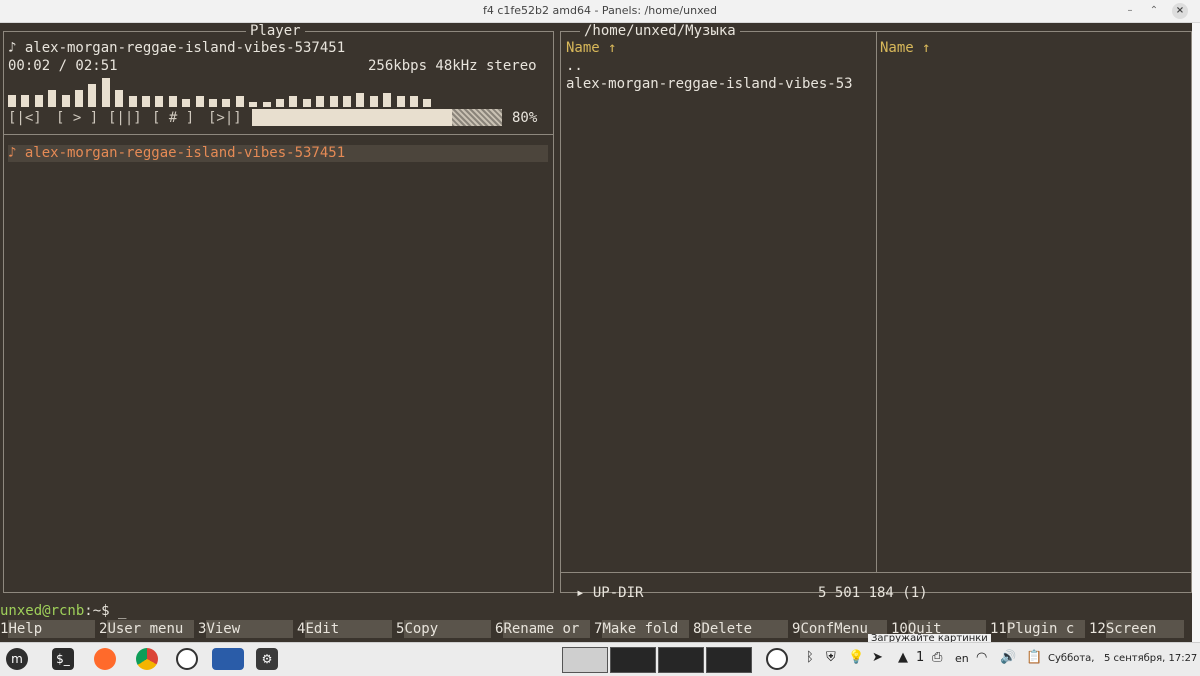 The image size is (1200, 676). Describe the element at coordinates (856, 657) in the screenshot. I see `lightbulb-icon: 💡` at that location.